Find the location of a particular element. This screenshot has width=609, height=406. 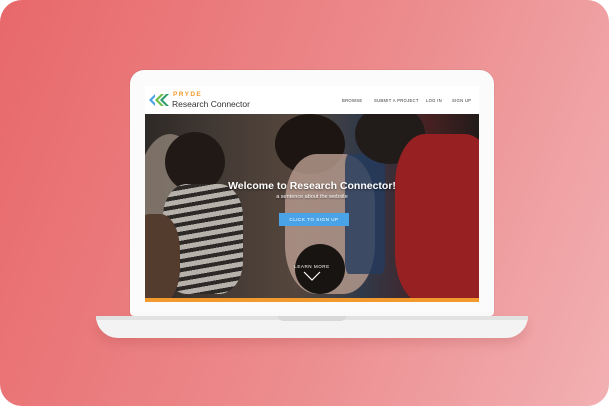

chevron-down-icon is located at coordinates (312, 276).